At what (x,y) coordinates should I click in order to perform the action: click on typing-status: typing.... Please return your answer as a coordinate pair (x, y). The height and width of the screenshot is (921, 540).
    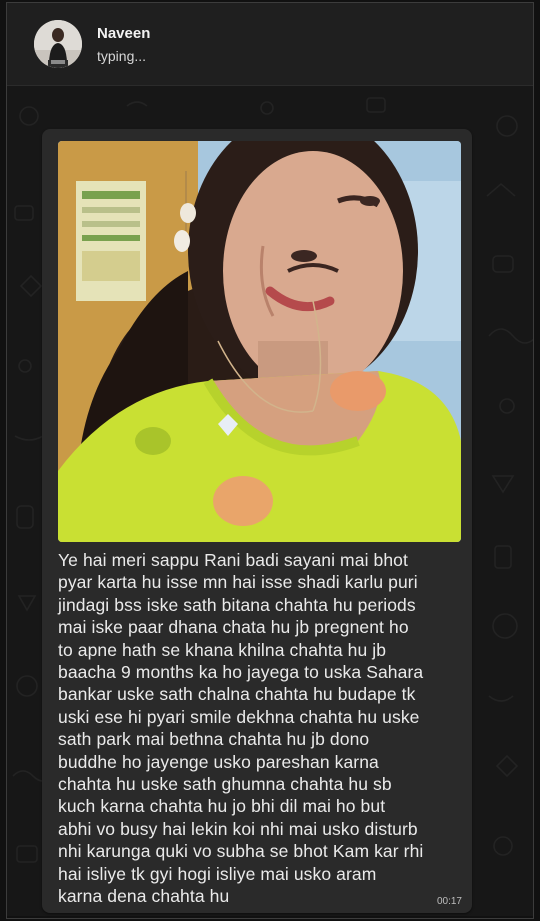
    Looking at the image, I should click on (122, 56).